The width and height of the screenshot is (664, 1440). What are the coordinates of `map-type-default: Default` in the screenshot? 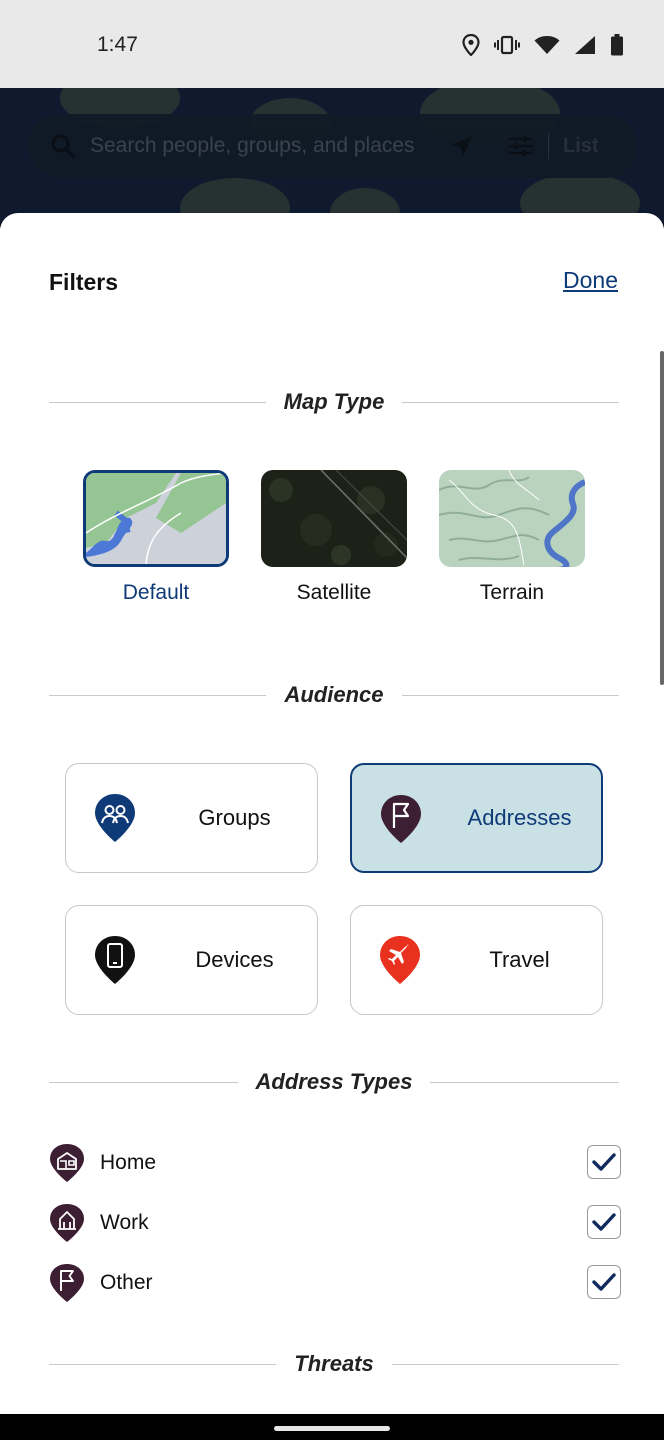 It's located at (156, 537).